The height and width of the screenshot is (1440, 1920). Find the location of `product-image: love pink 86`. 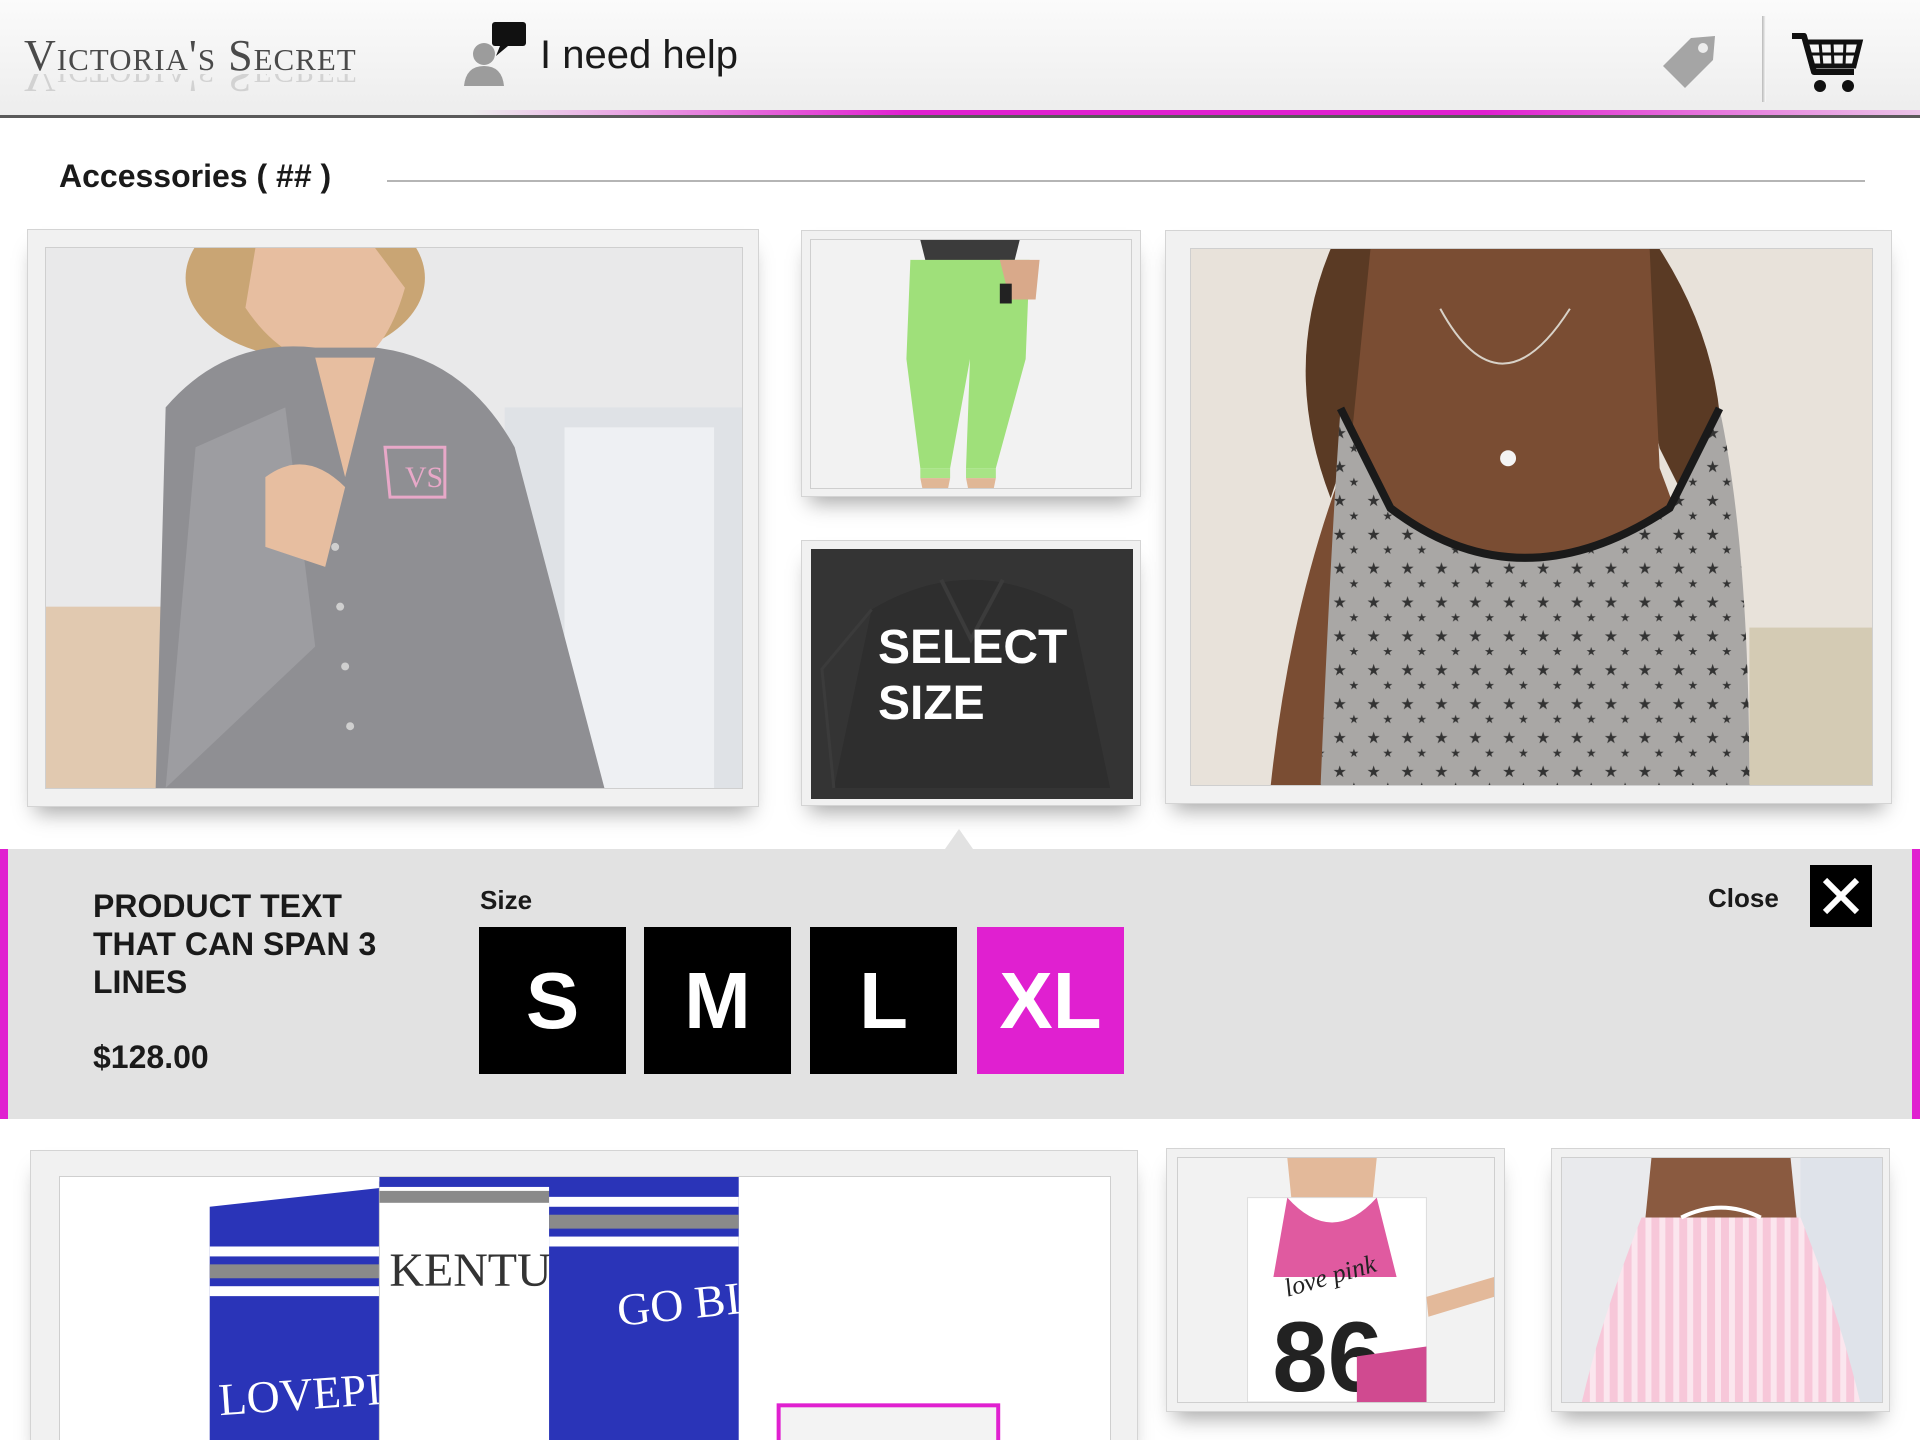

product-image: love pink 86 is located at coordinates (1336, 1280).